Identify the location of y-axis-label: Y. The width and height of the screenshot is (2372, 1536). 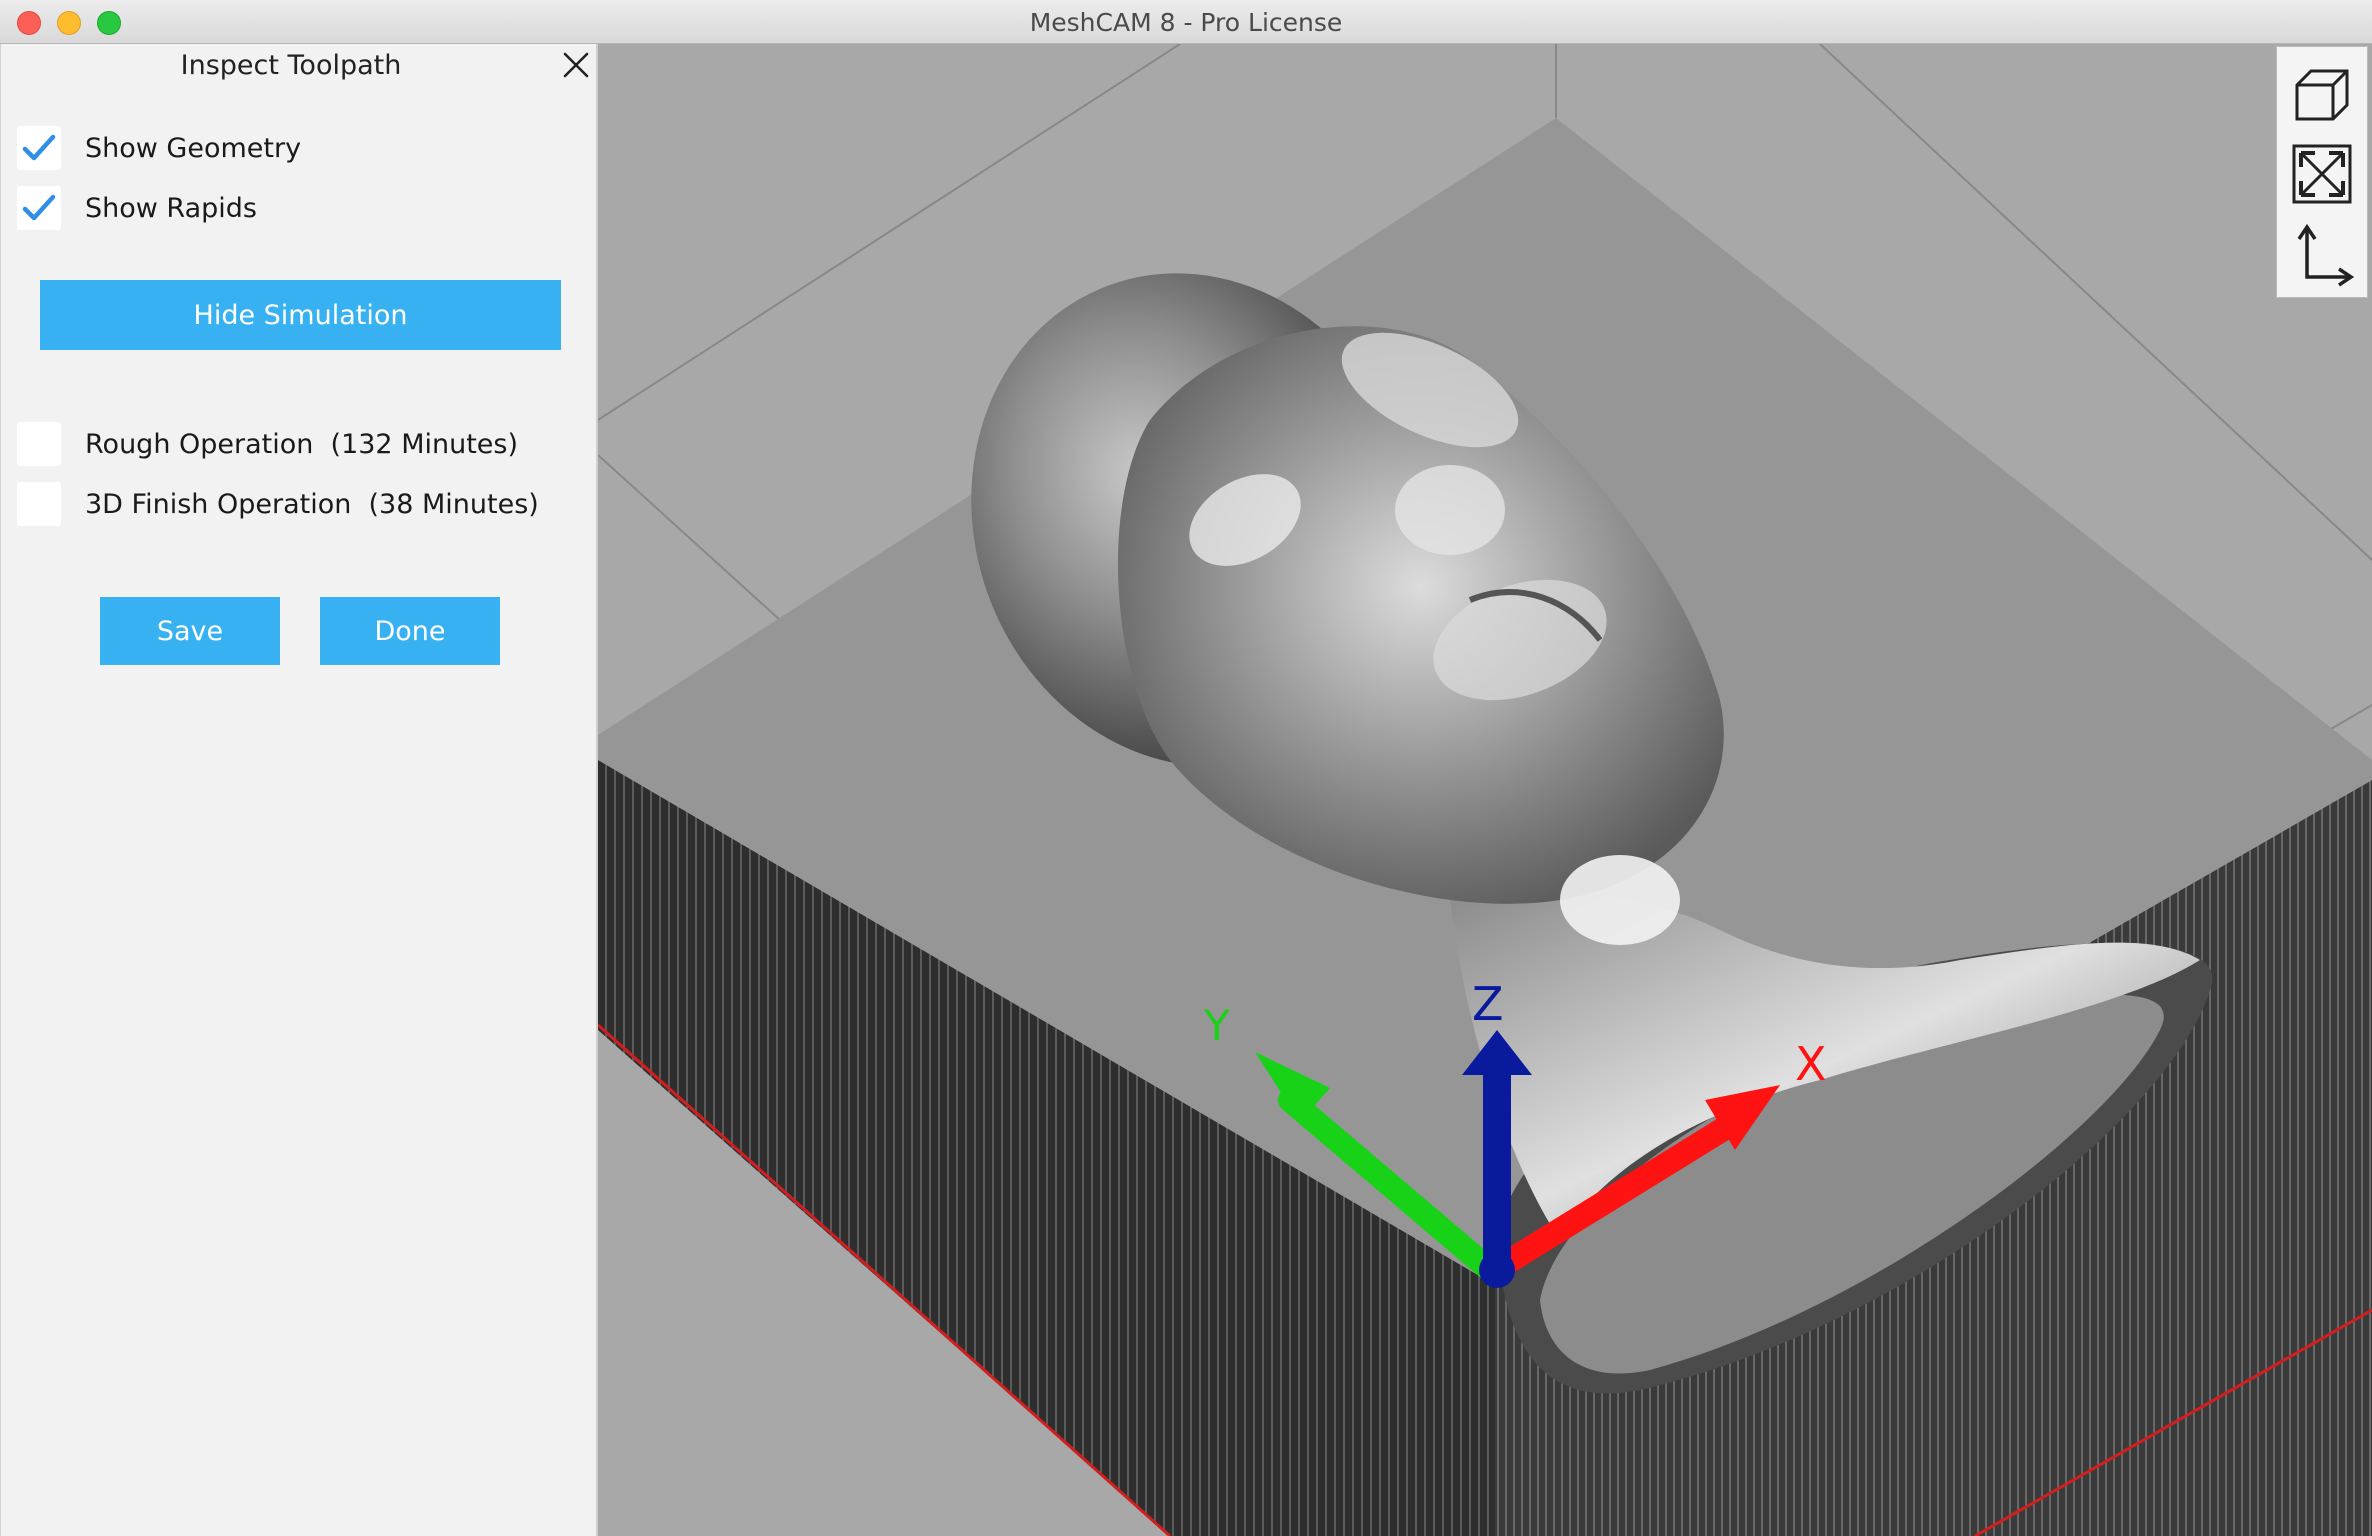
(1216, 1025).